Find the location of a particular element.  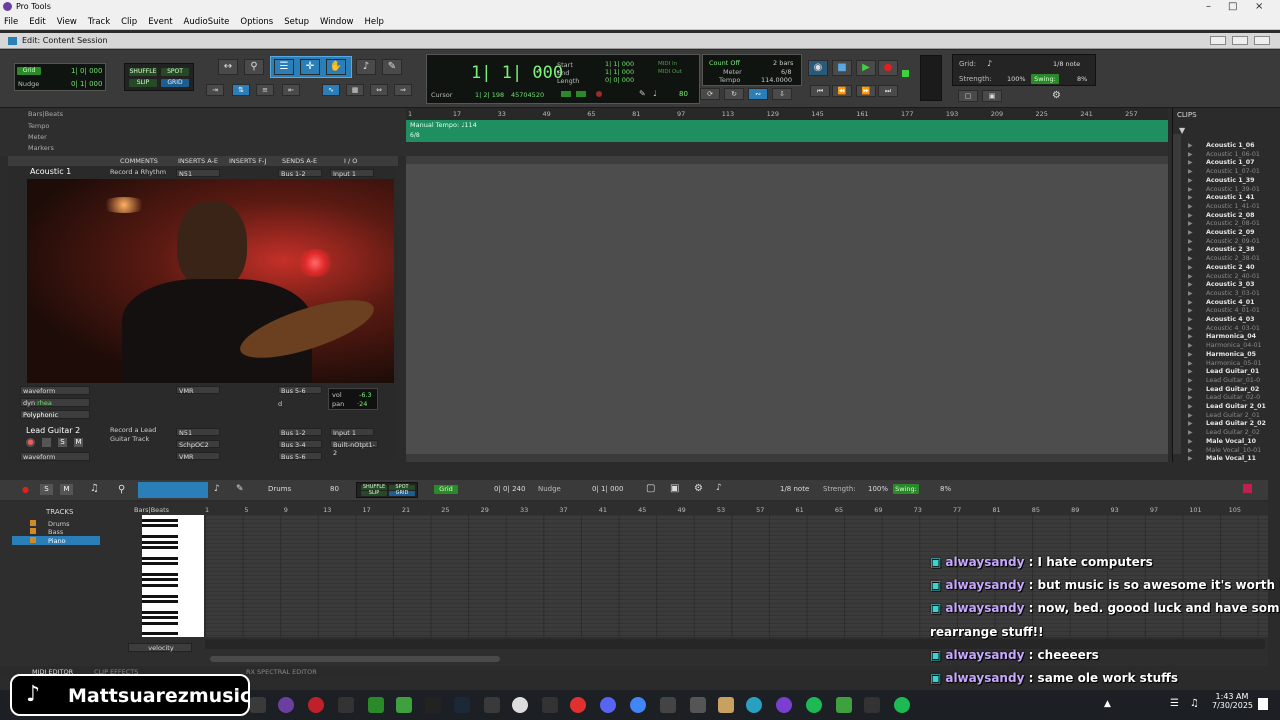

clip-item: Lead Guitar_01-0 is located at coordinates (1233, 380).